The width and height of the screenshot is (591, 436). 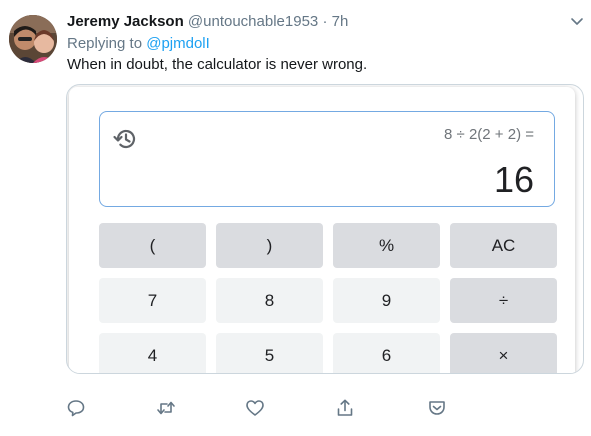 I want to click on timestamp: 7h, so click(x=340, y=21).